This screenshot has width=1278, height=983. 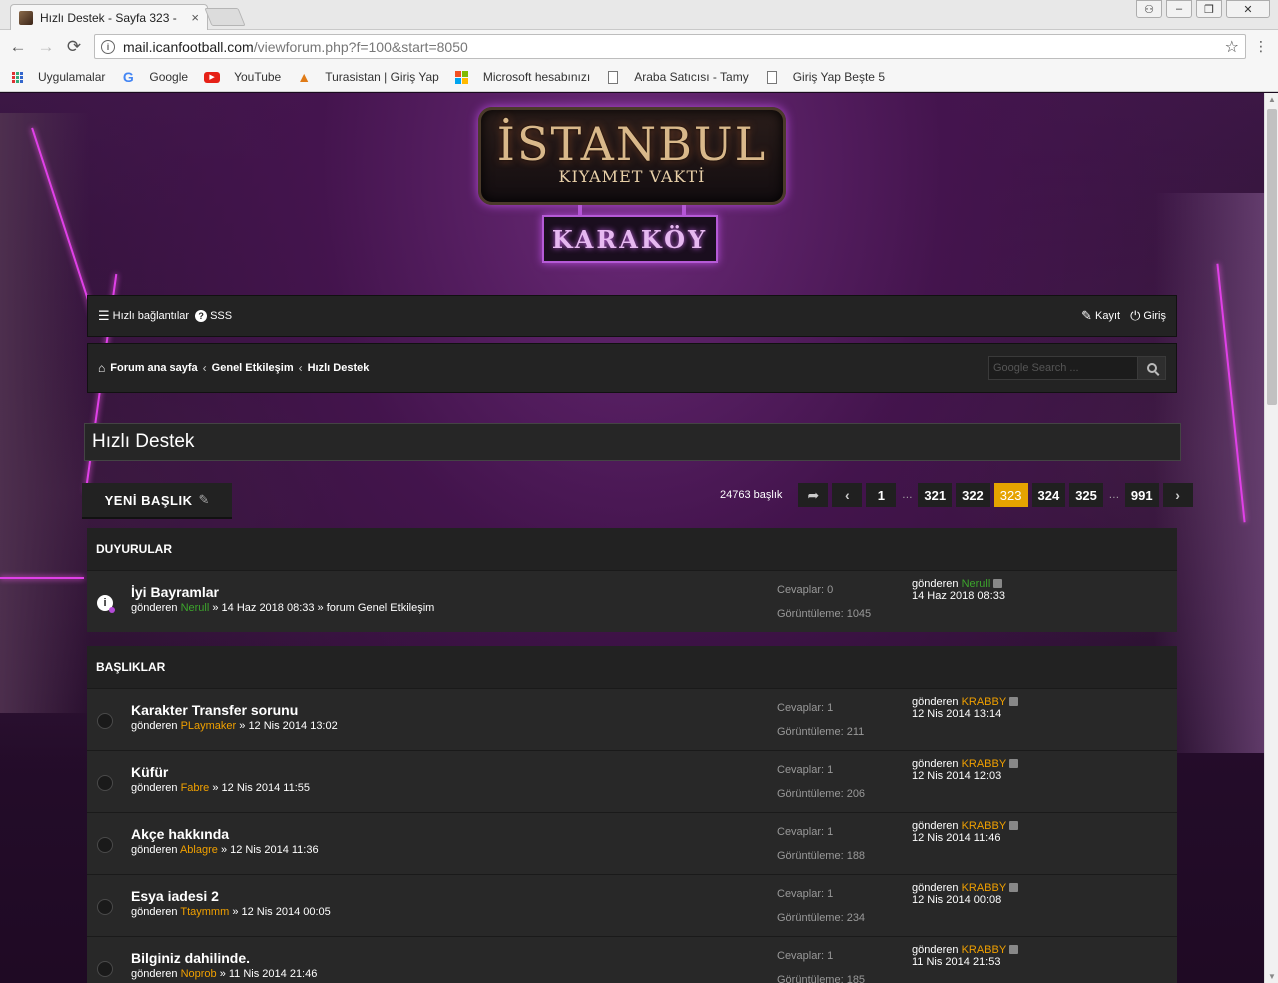 I want to click on new-tab-button, so click(x=225, y=17).